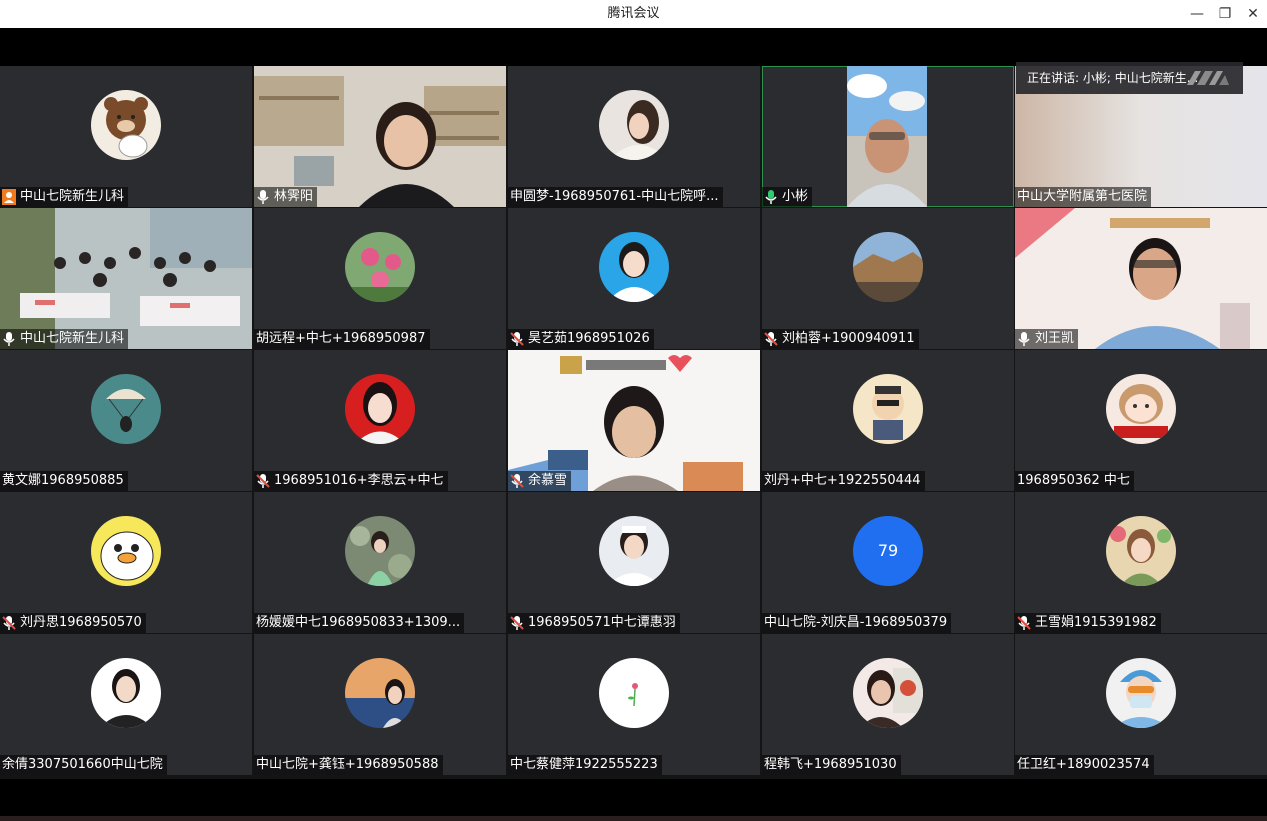 The image size is (1267, 821). Describe the element at coordinates (589, 338) in the screenshot. I see `participant-name: 昊艺茹1968951026` at that location.